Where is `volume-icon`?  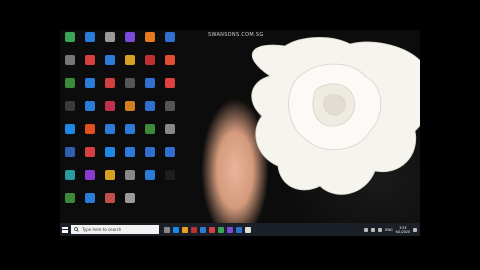
volume-icon is located at coordinates (380, 229).